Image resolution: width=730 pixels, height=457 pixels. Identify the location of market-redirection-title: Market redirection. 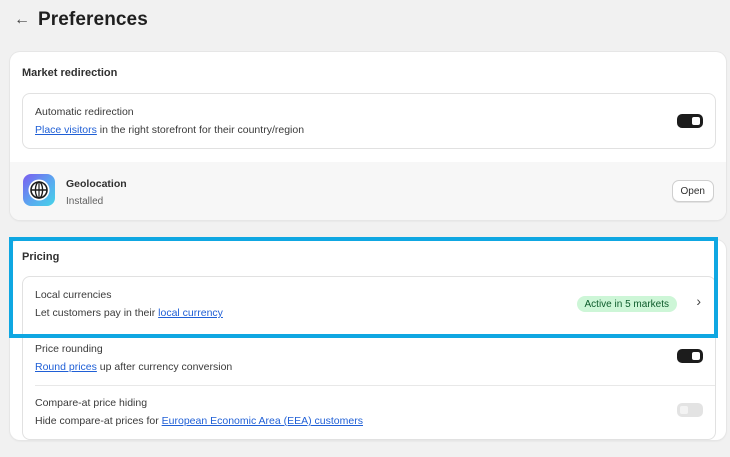
(70, 73).